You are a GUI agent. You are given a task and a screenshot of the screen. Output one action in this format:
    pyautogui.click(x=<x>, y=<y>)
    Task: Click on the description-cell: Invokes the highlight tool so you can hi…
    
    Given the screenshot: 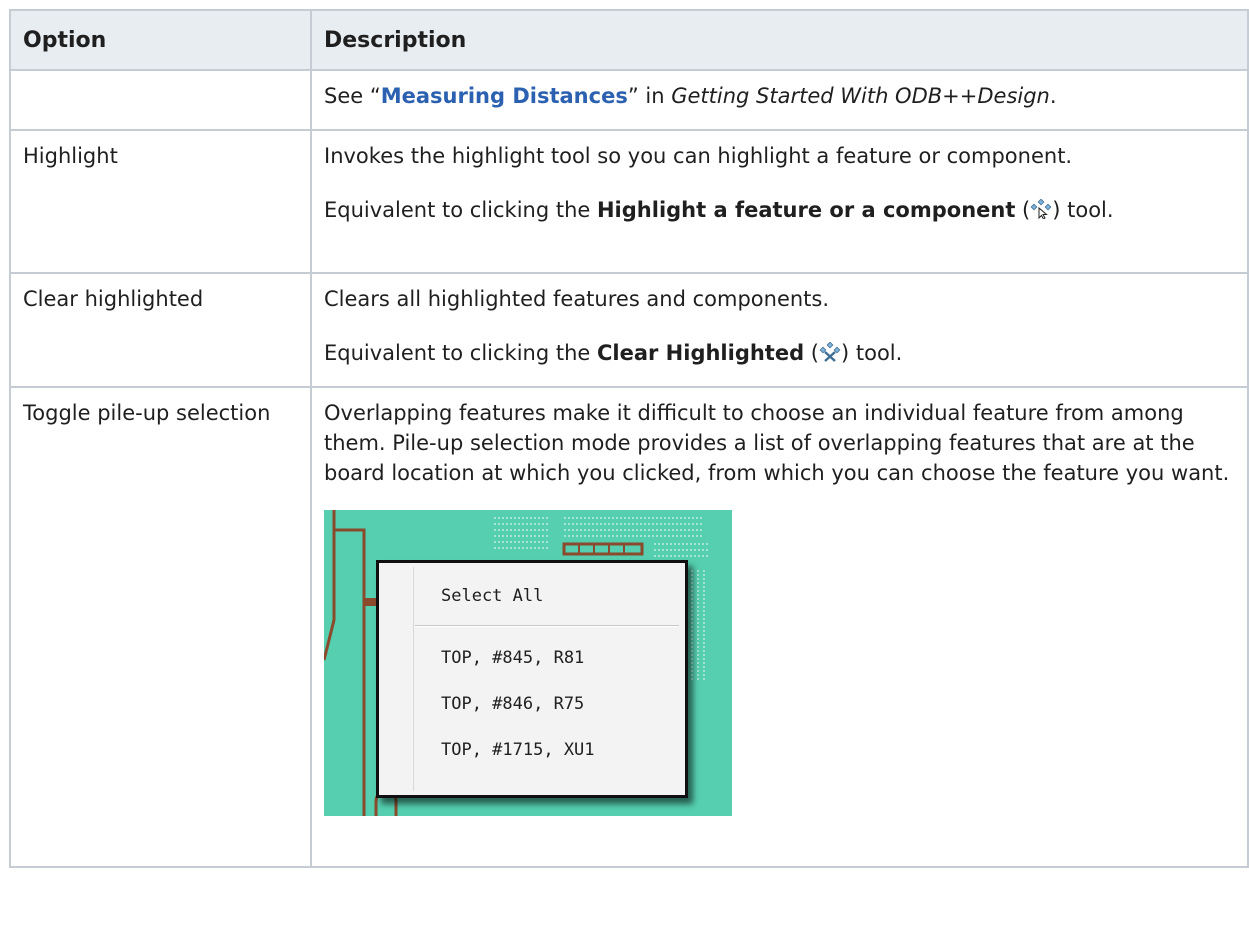 What is the action you would take?
    pyautogui.click(x=779, y=201)
    